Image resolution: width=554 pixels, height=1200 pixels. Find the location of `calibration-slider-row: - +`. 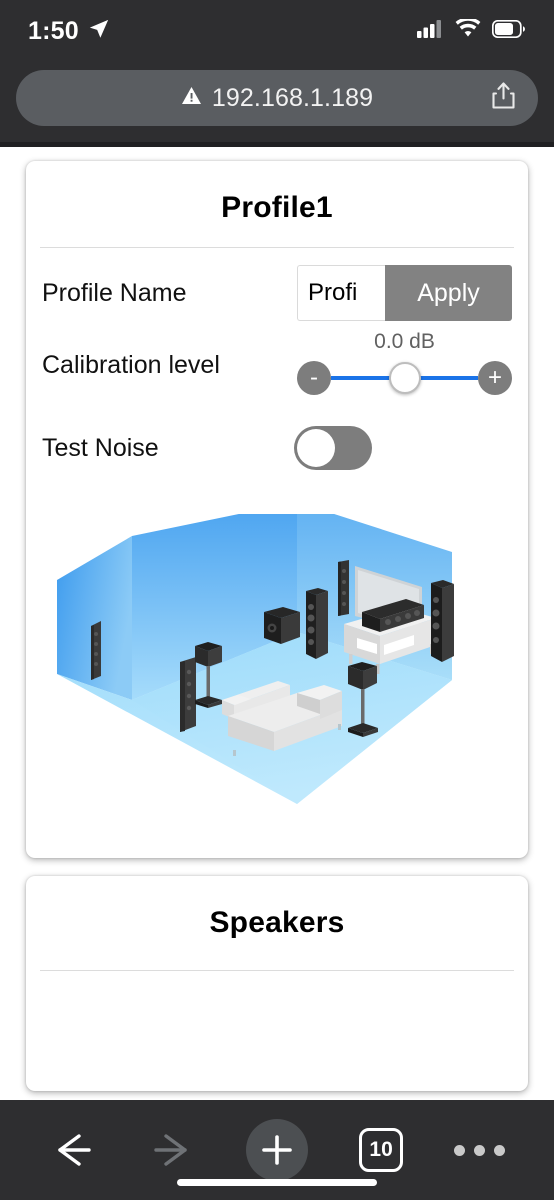

calibration-slider-row: - + is located at coordinates (404, 378).